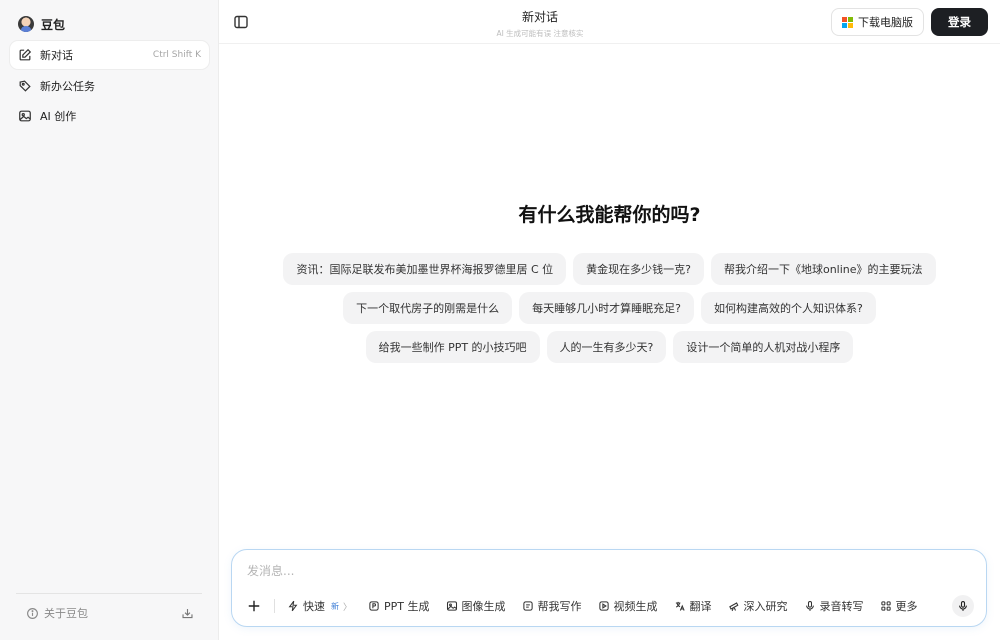 The height and width of the screenshot is (640, 1000). What do you see at coordinates (314, 606) in the screenshot?
I see `tool-label: 快速` at bounding box center [314, 606].